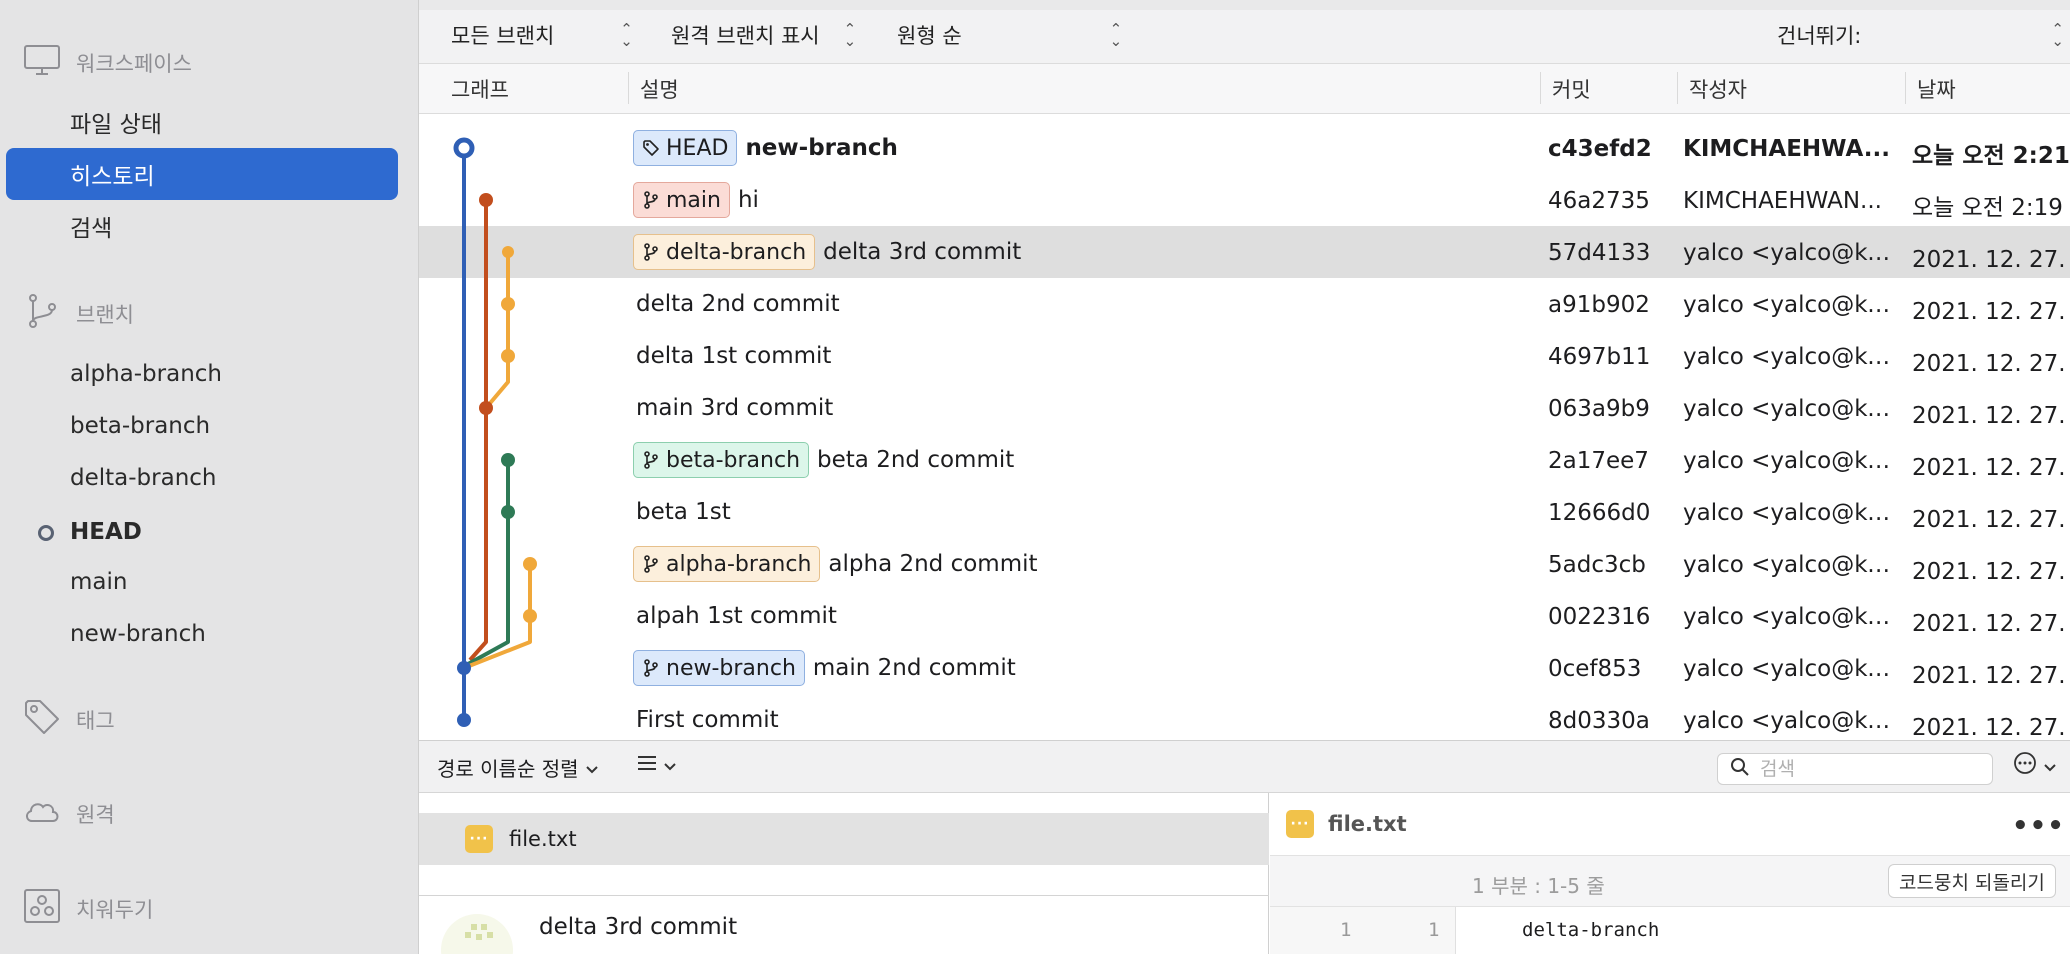 This screenshot has height=954, width=2070. Describe the element at coordinates (1930, 89) in the screenshot. I see `column-header-date: 날짜` at that location.